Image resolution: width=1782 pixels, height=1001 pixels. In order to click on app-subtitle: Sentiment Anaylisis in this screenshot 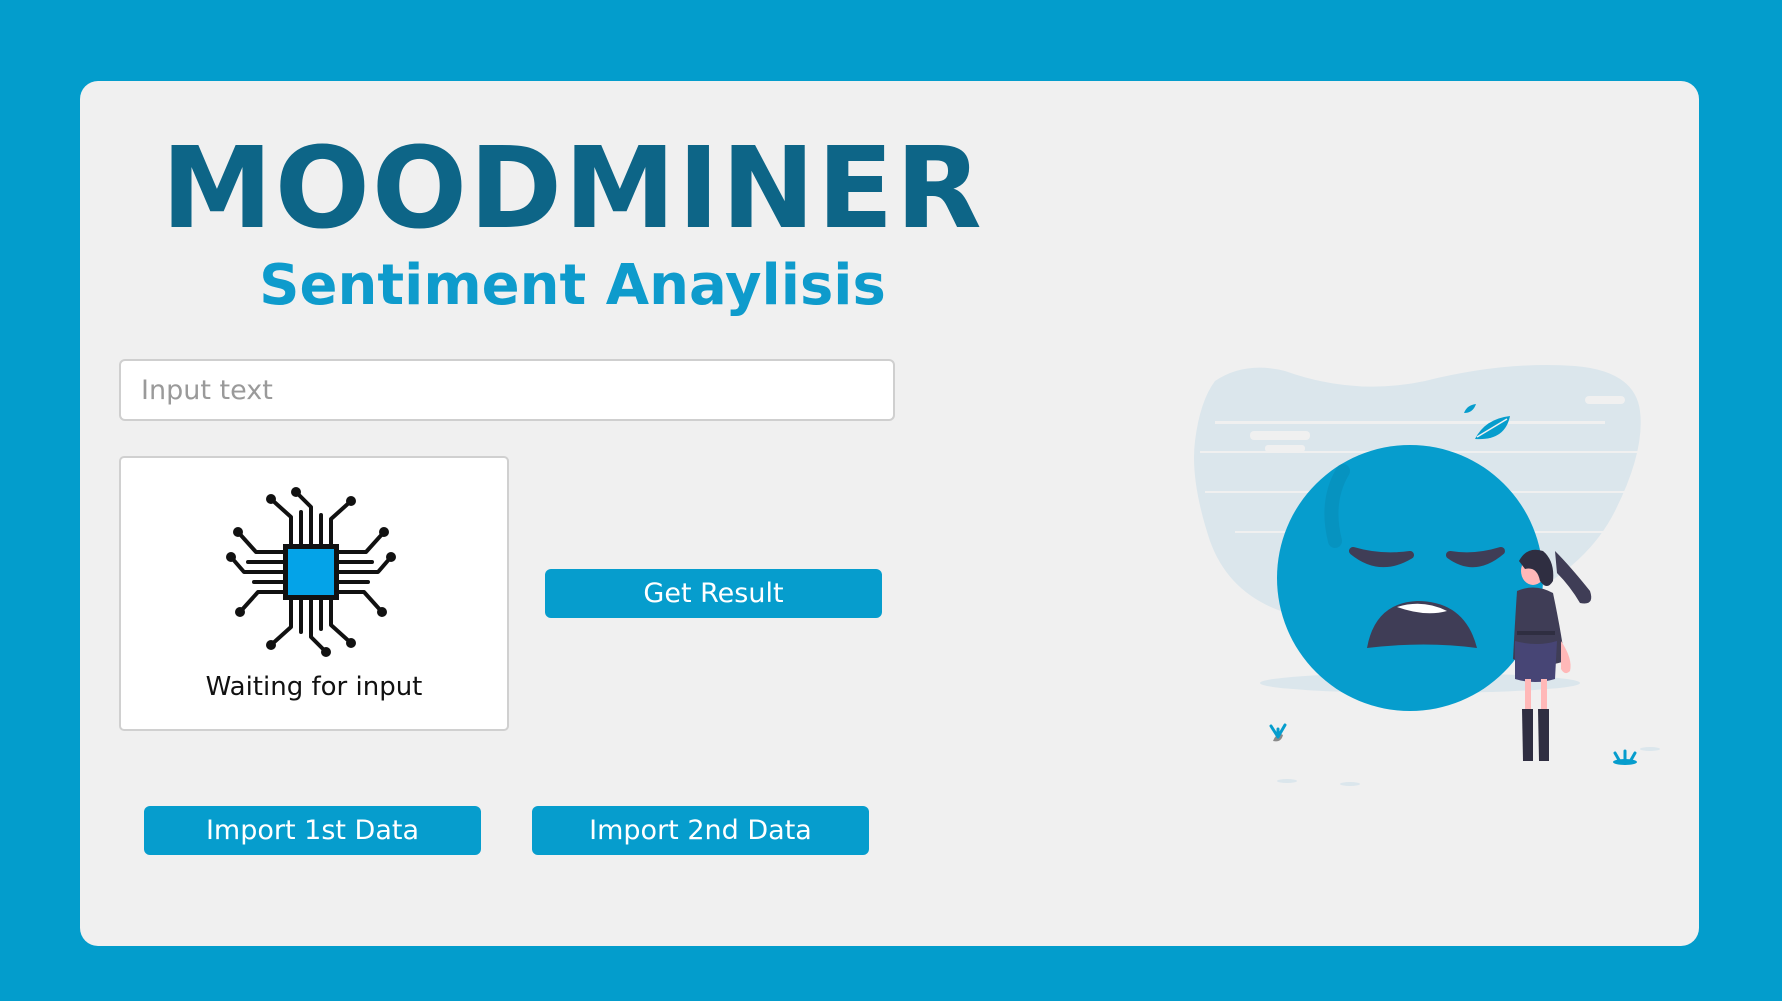, I will do `click(572, 285)`.